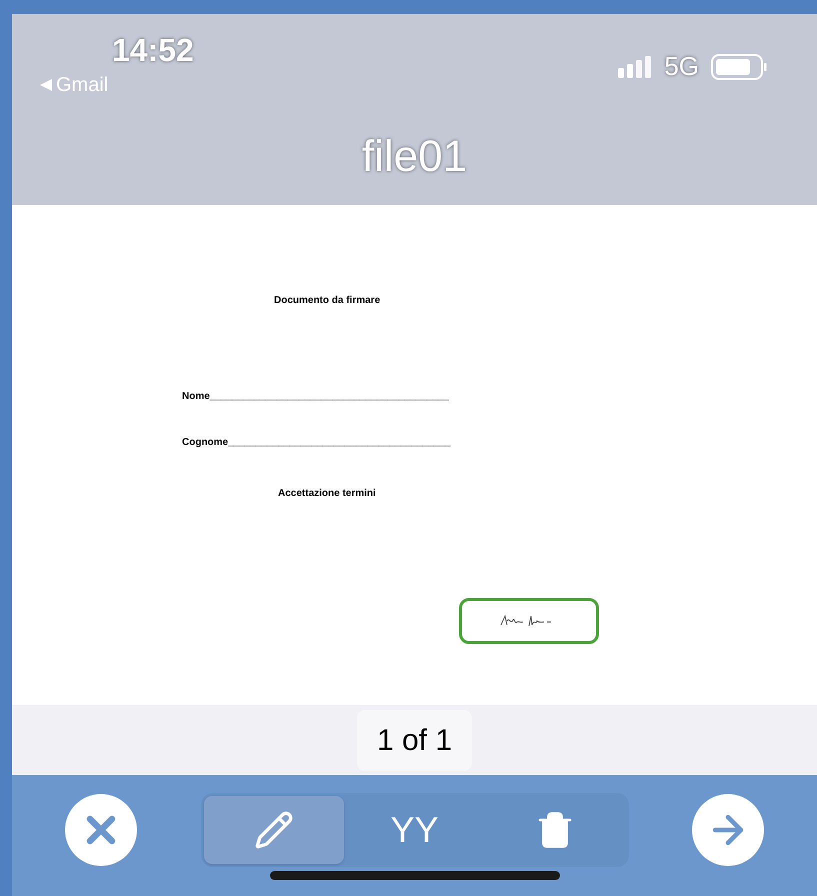 This screenshot has width=817, height=896. What do you see at coordinates (681, 66) in the screenshot?
I see `network-label: 5G` at bounding box center [681, 66].